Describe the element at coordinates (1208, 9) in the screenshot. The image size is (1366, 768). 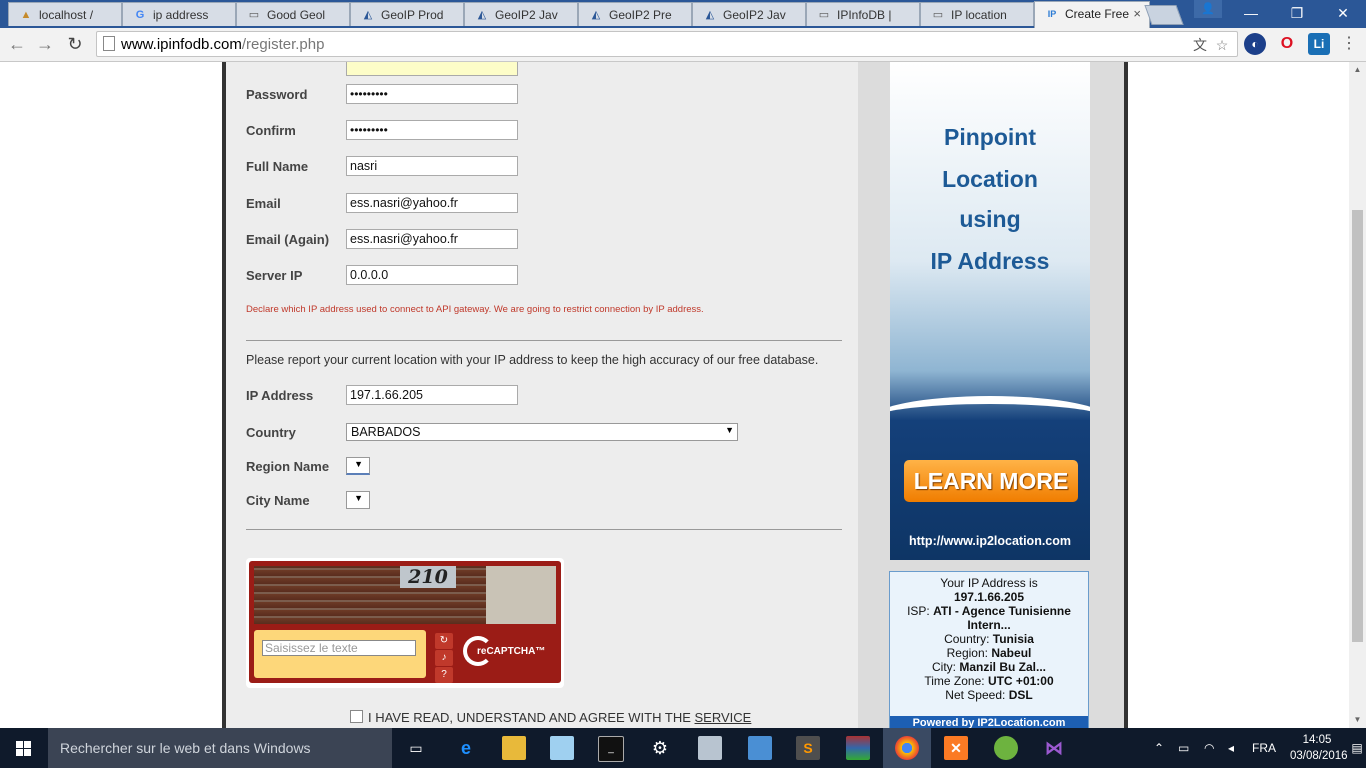
I see `user-profile-icon: 👤` at that location.